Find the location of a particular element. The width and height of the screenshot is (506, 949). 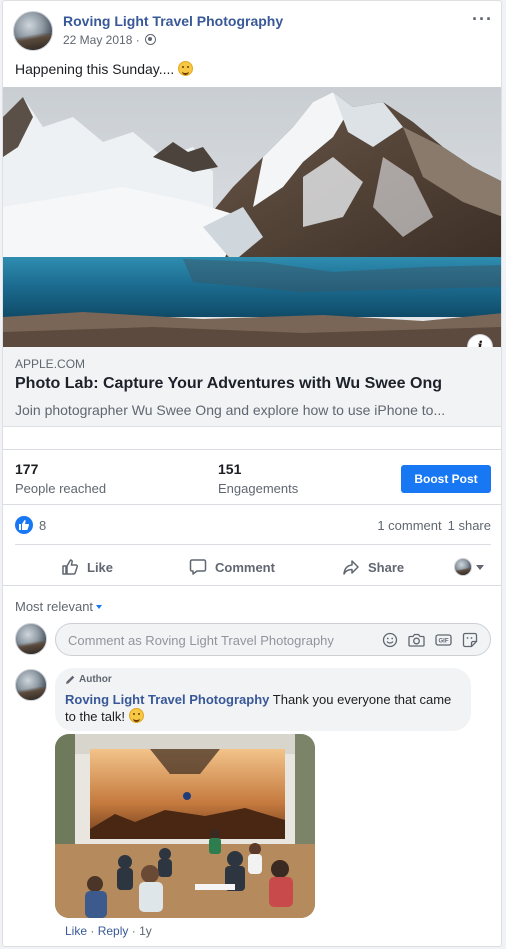

comment-button: Comment is located at coordinates (232, 567).